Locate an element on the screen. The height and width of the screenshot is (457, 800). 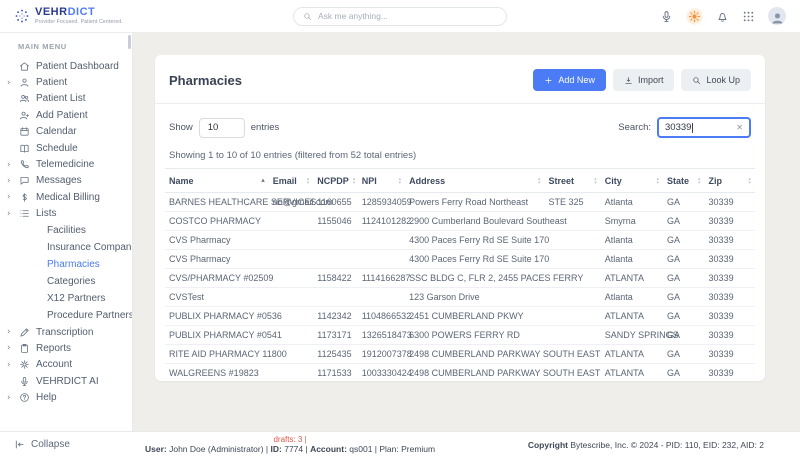
sidebar-item-categories: Categories is located at coordinates (66, 281).